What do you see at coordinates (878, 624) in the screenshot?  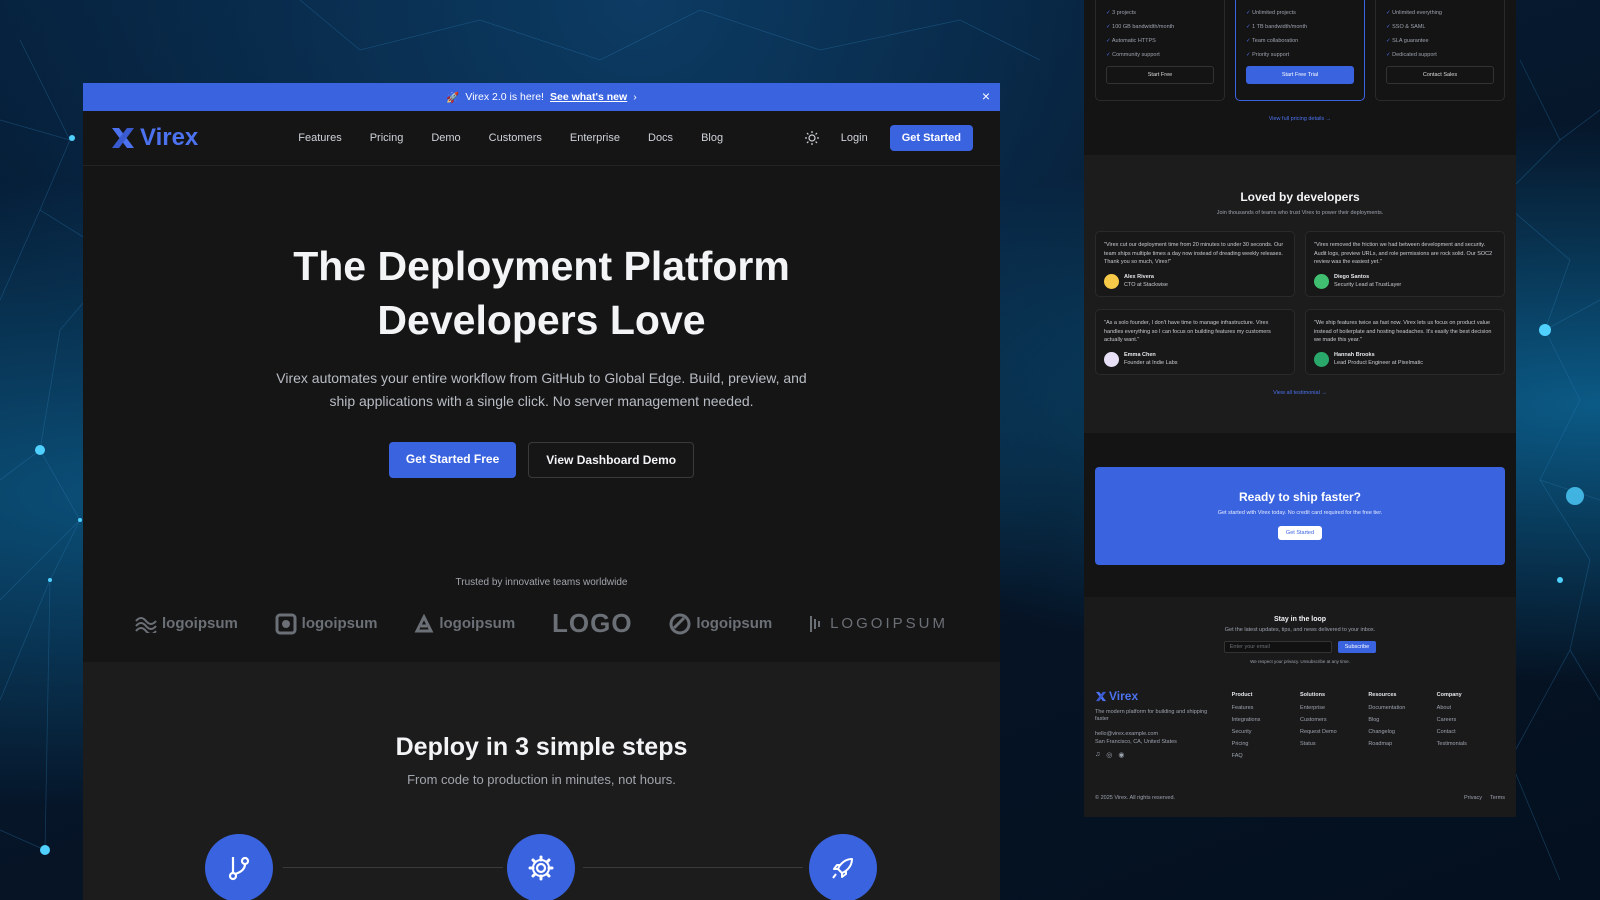 I see `partner-logo: LOGOIPSUM` at bounding box center [878, 624].